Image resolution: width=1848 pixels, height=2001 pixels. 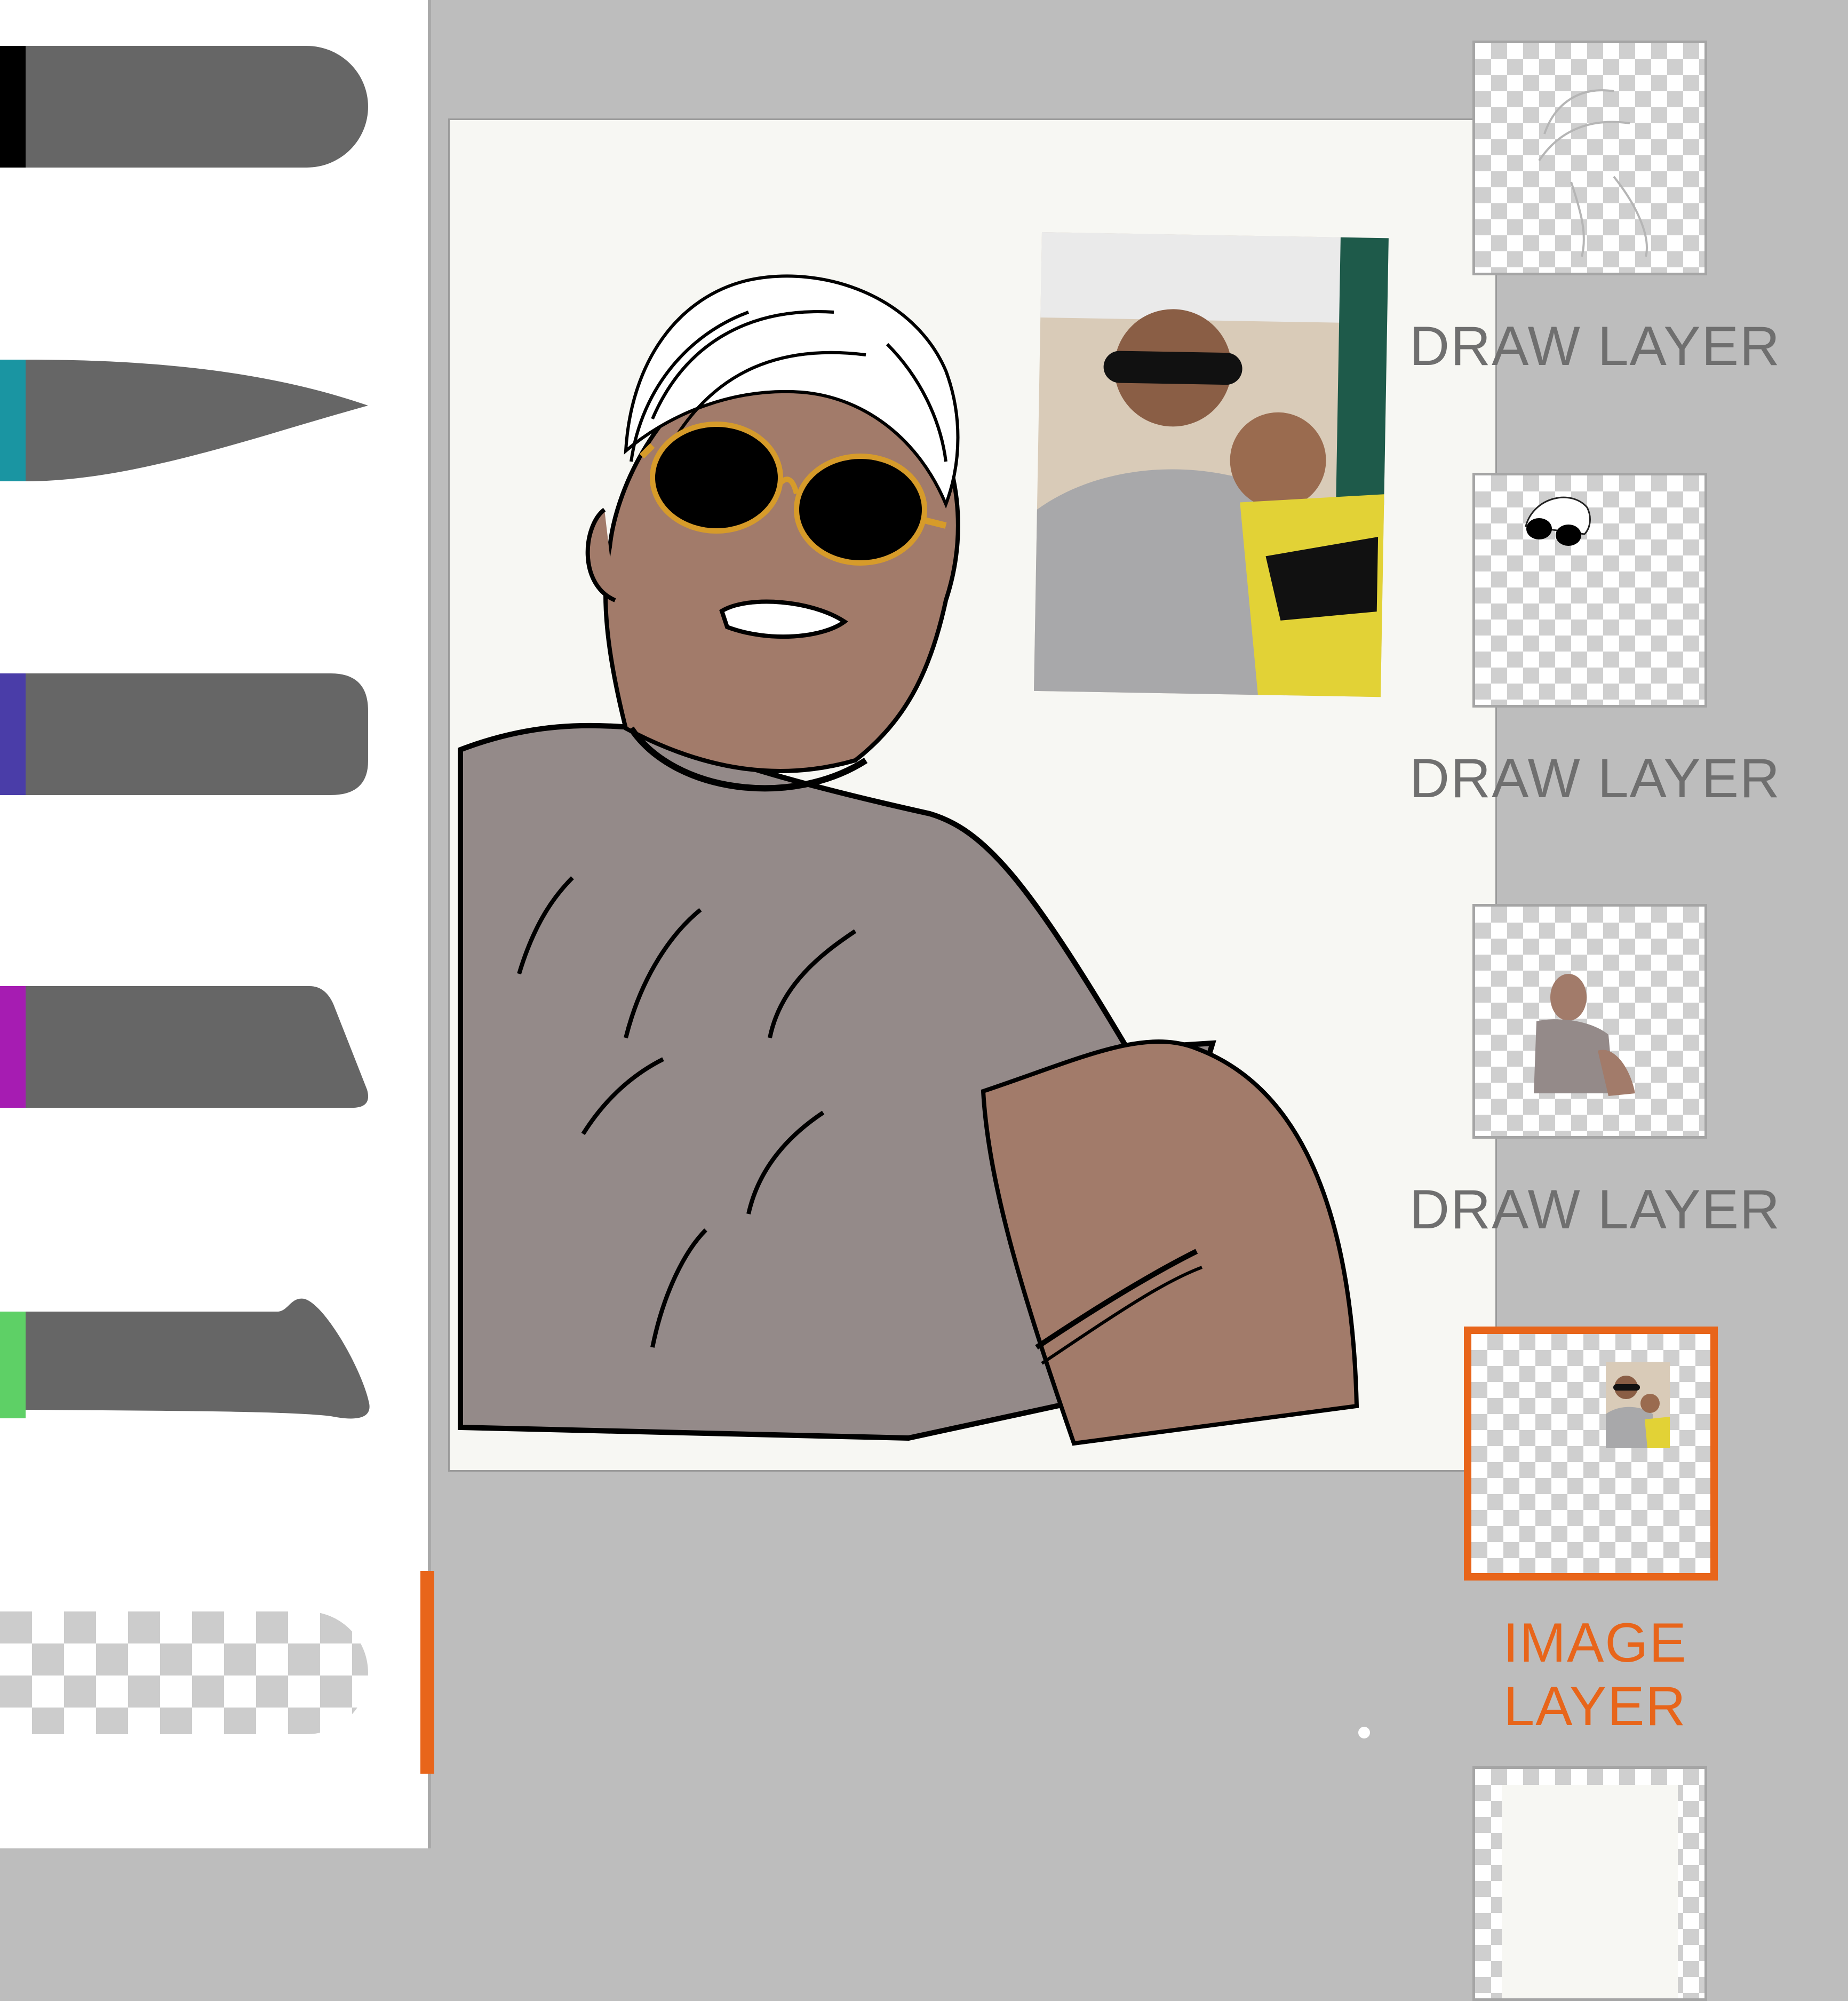 I want to click on selected-brush-indicator, so click(x=427, y=1672).